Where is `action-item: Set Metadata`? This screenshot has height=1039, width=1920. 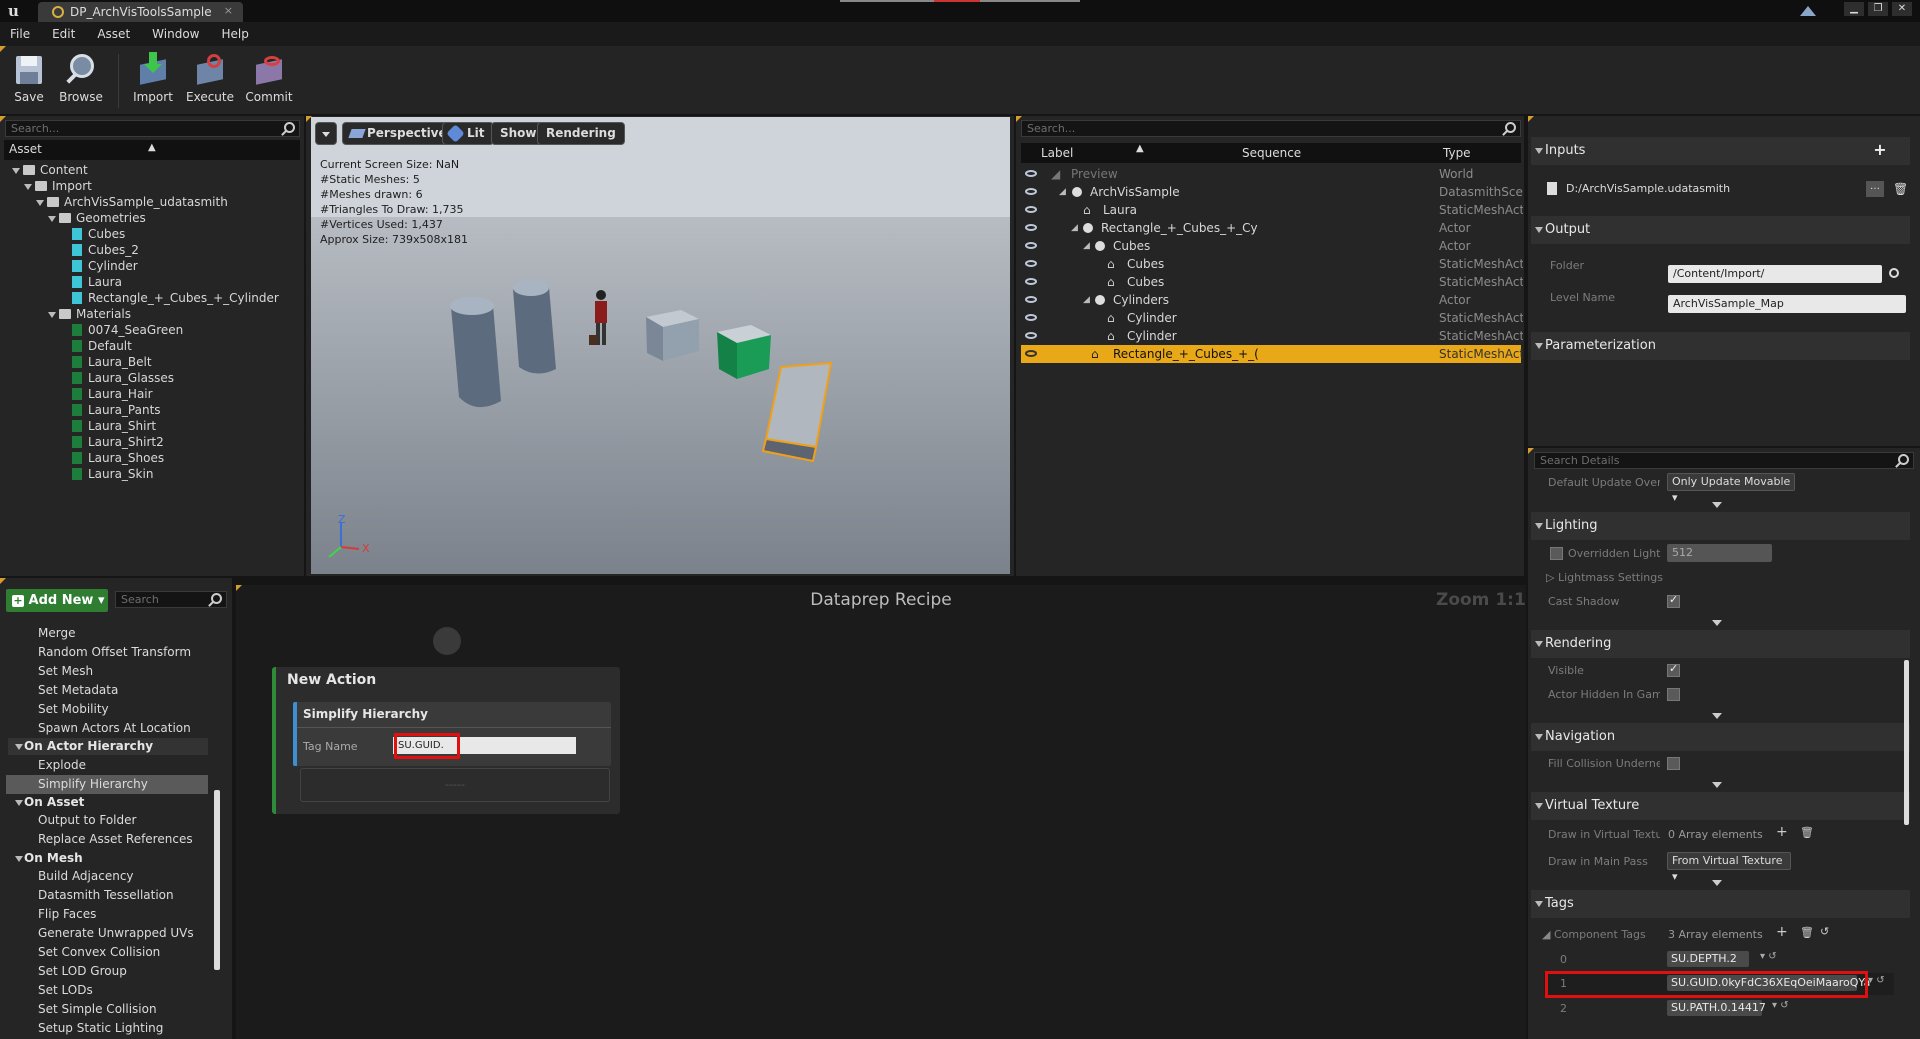 action-item: Set Metadata is located at coordinates (78, 690).